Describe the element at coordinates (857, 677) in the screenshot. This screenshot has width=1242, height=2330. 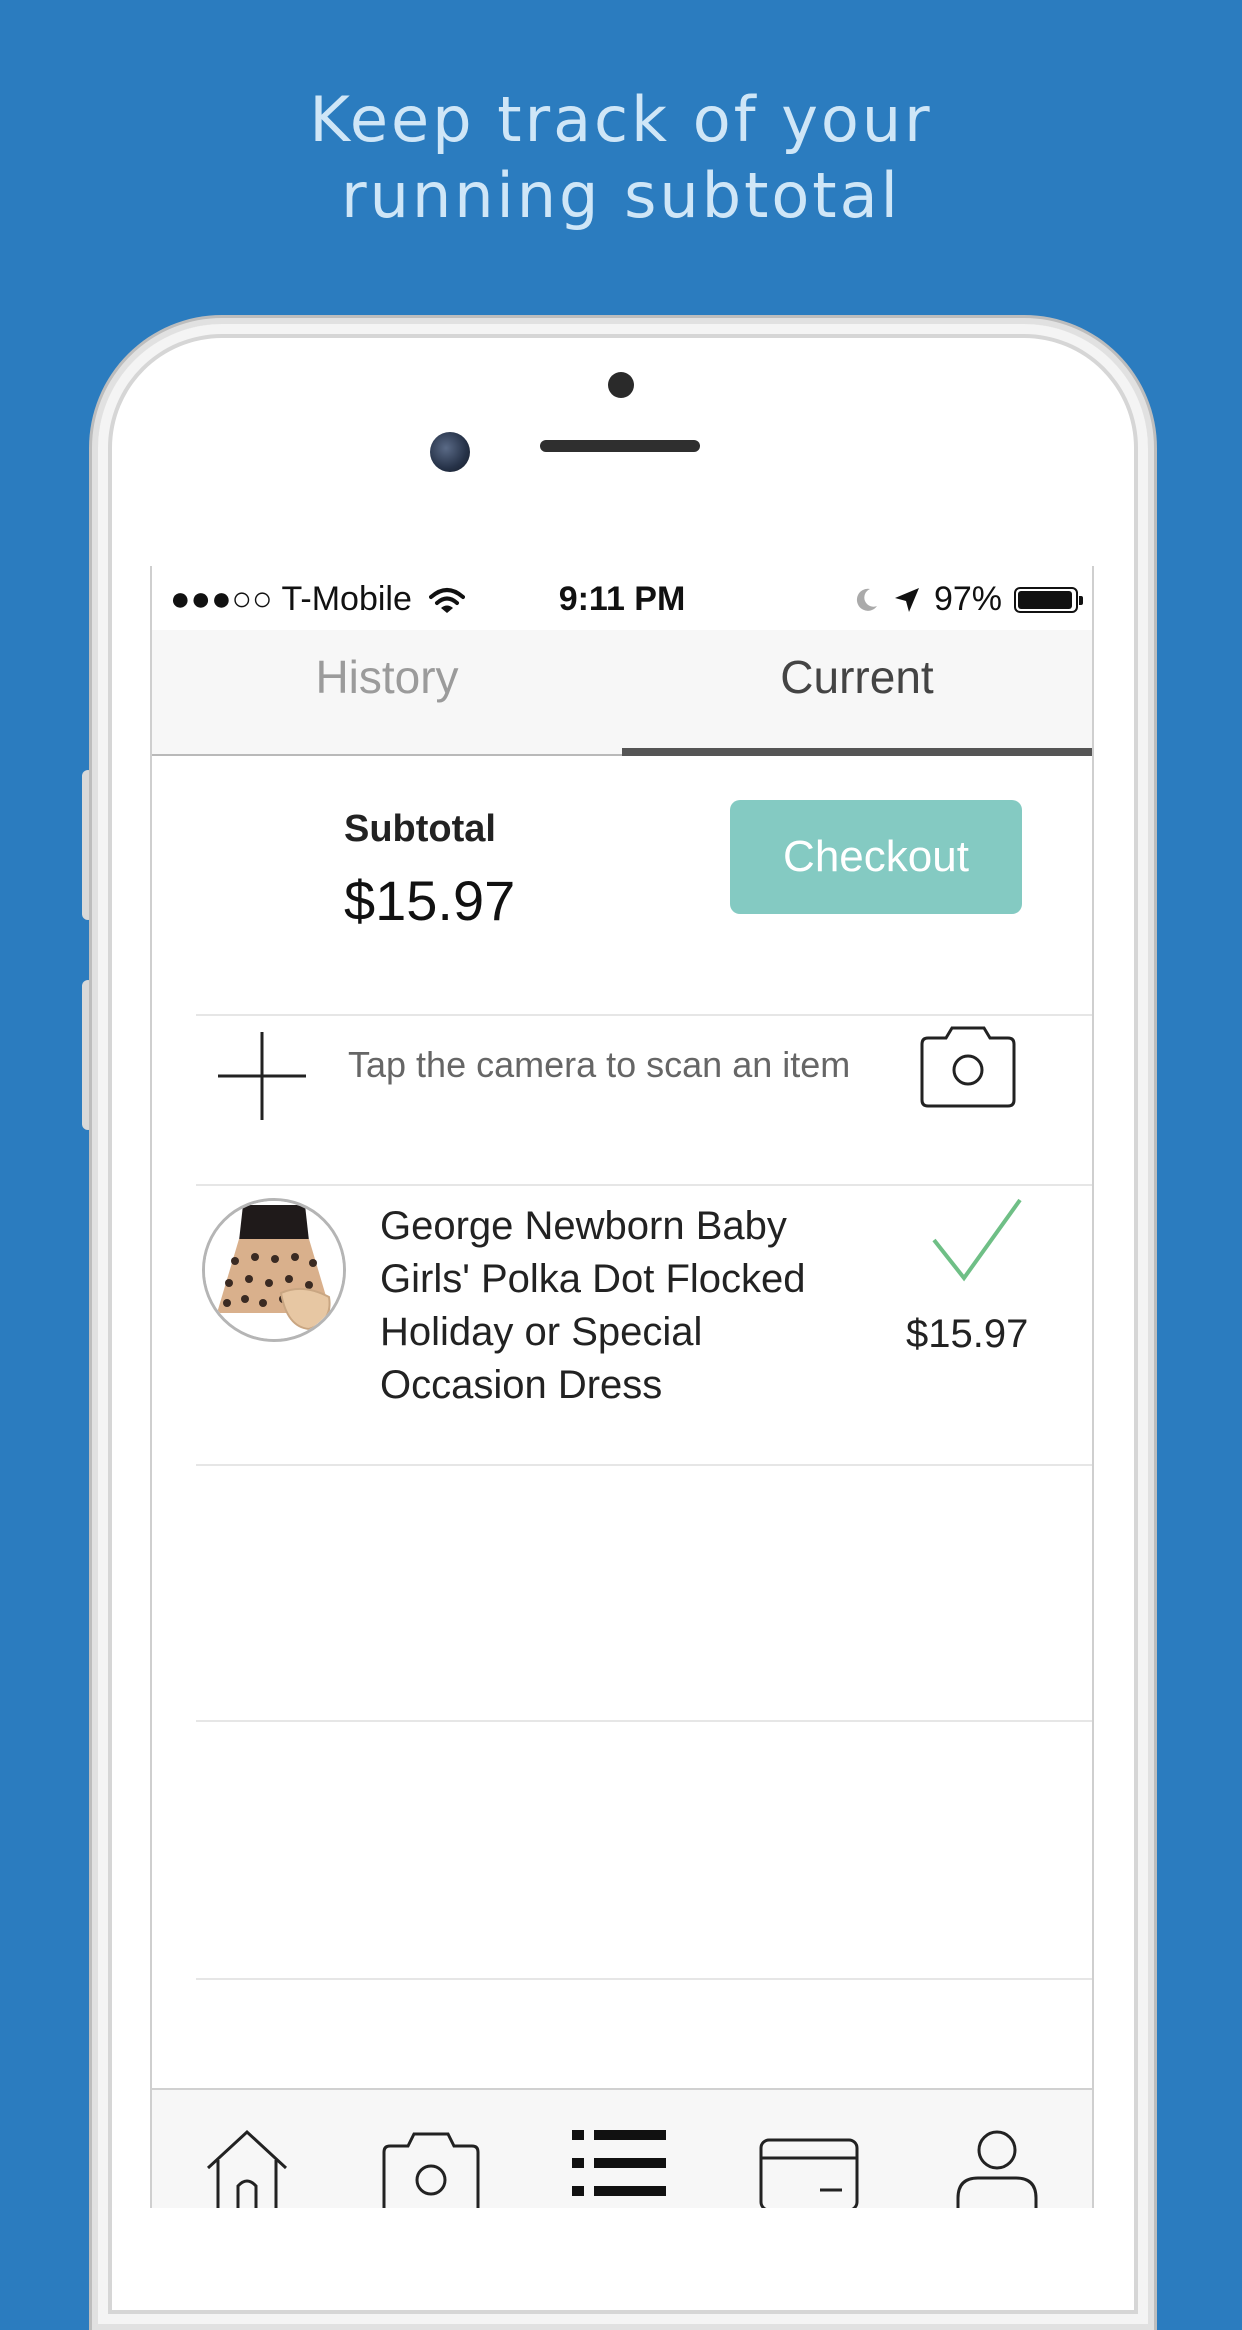
I see `tab-current-label: Current` at that location.